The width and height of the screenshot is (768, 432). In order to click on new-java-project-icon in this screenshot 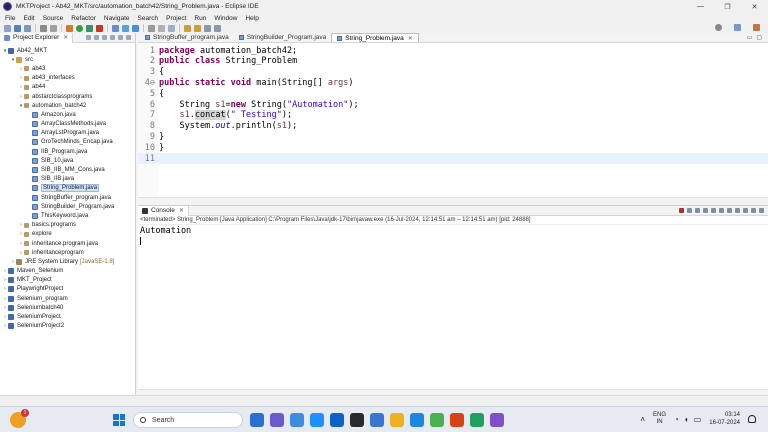, I will do `click(115, 28)`.